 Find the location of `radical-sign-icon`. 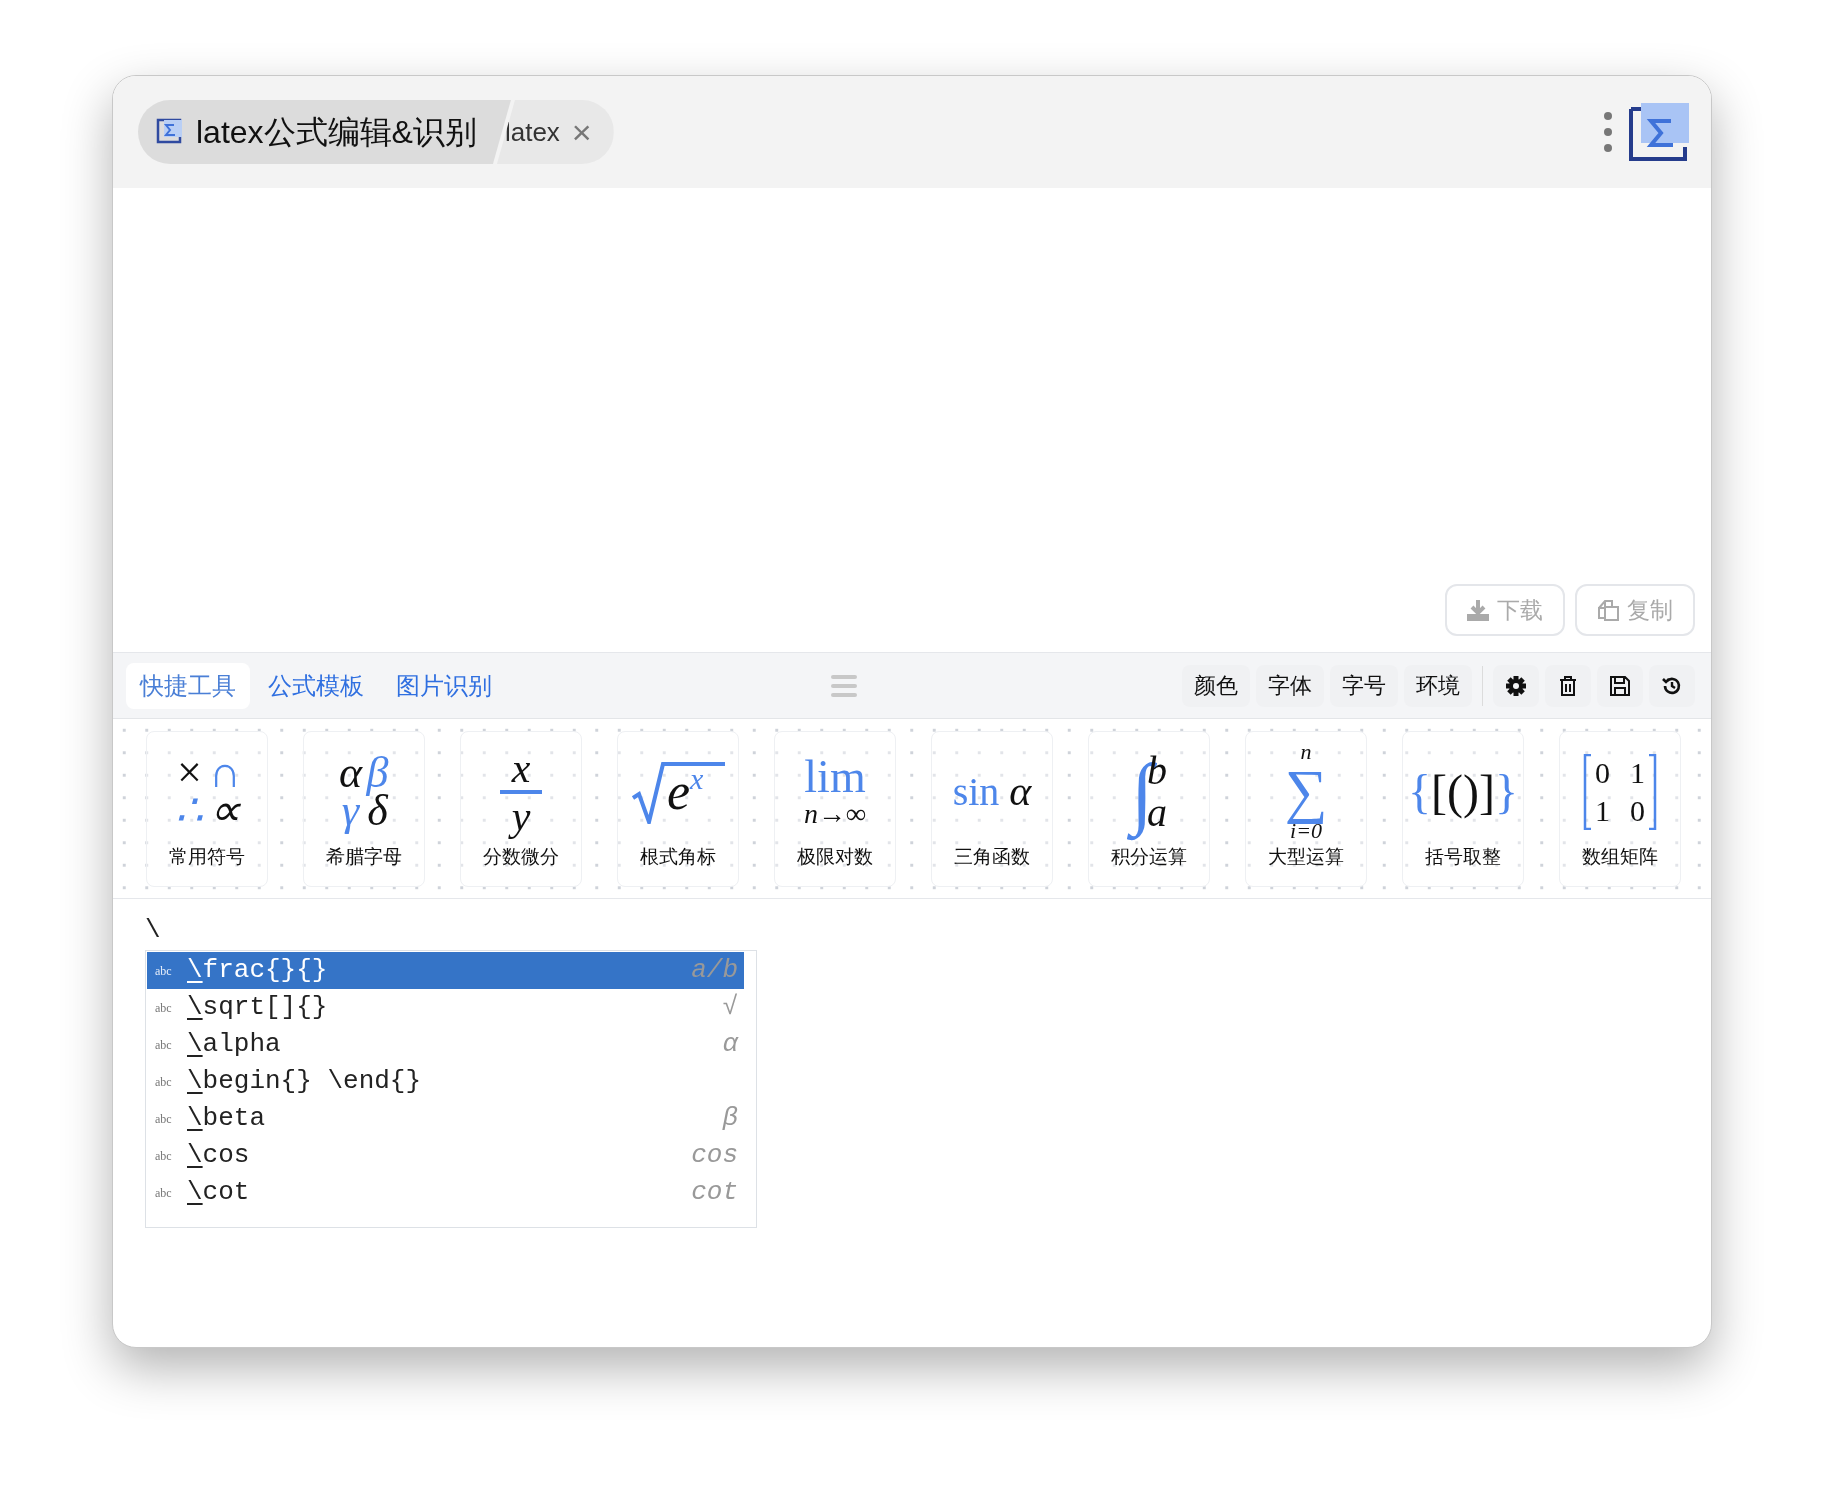

radical-sign-icon is located at coordinates (678, 791).